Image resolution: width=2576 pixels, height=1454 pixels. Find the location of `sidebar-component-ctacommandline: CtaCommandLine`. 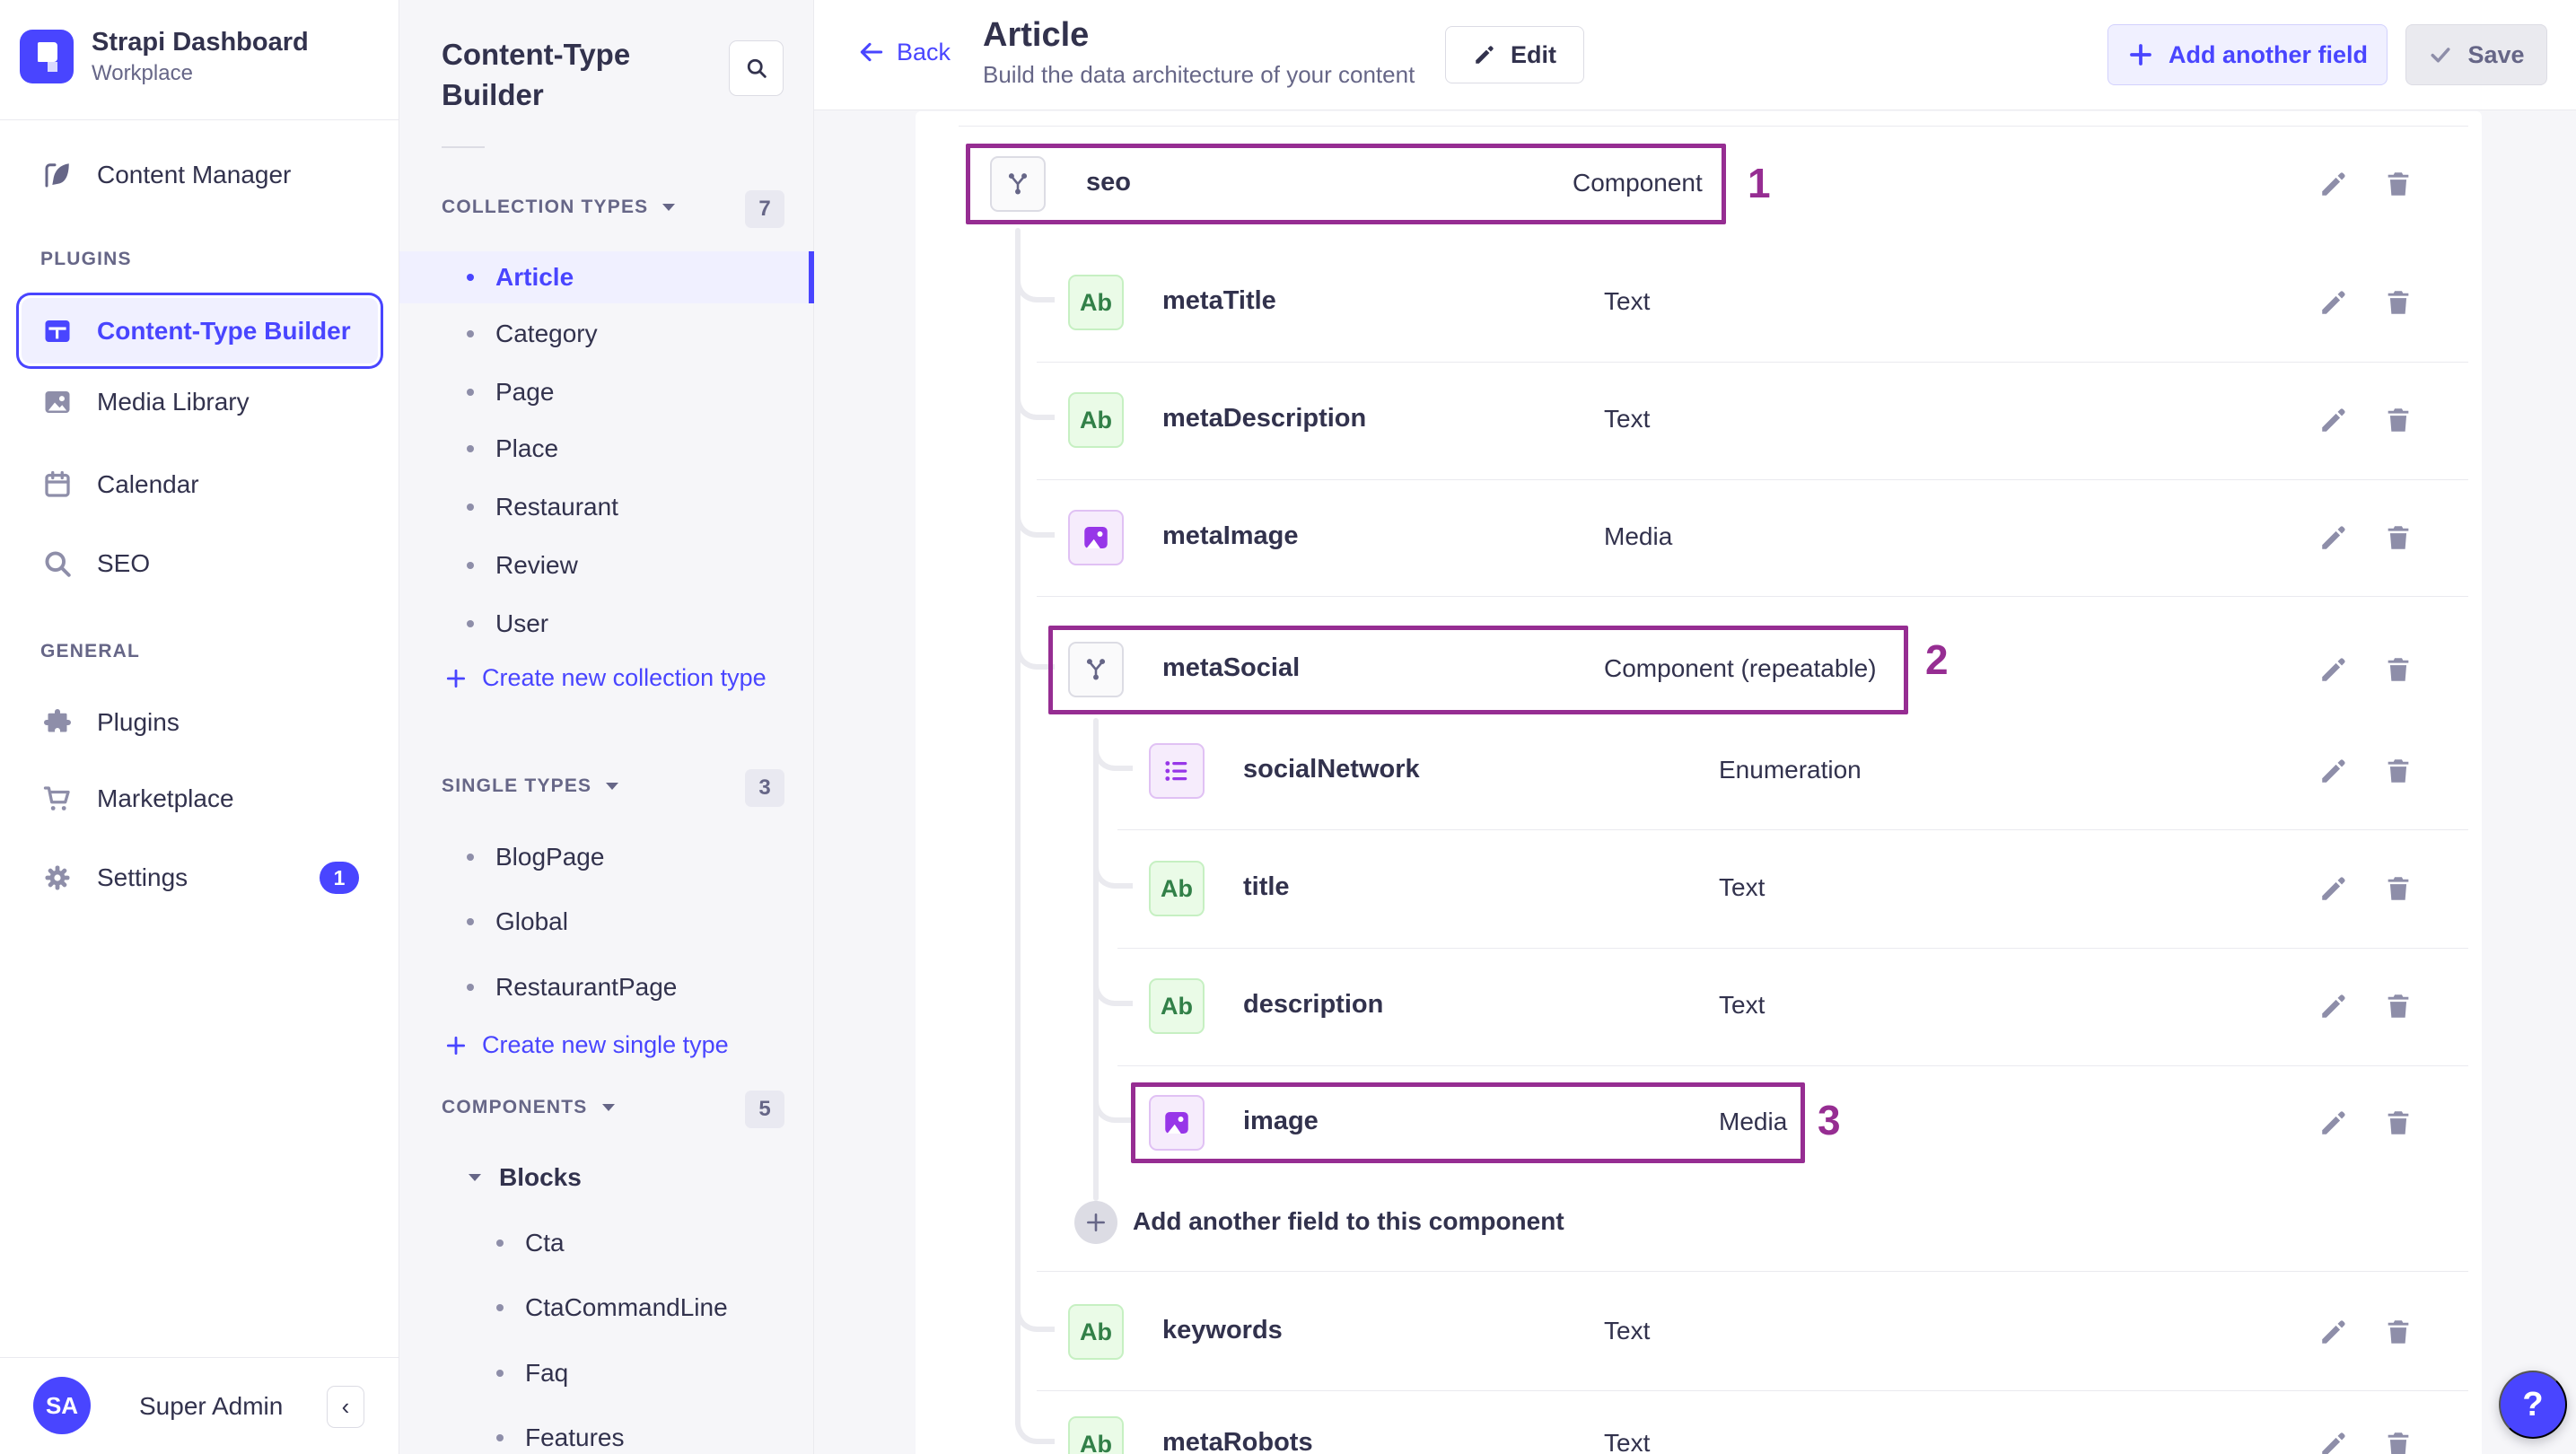

sidebar-component-ctacommandline: CtaCommandLine is located at coordinates (606, 1308).